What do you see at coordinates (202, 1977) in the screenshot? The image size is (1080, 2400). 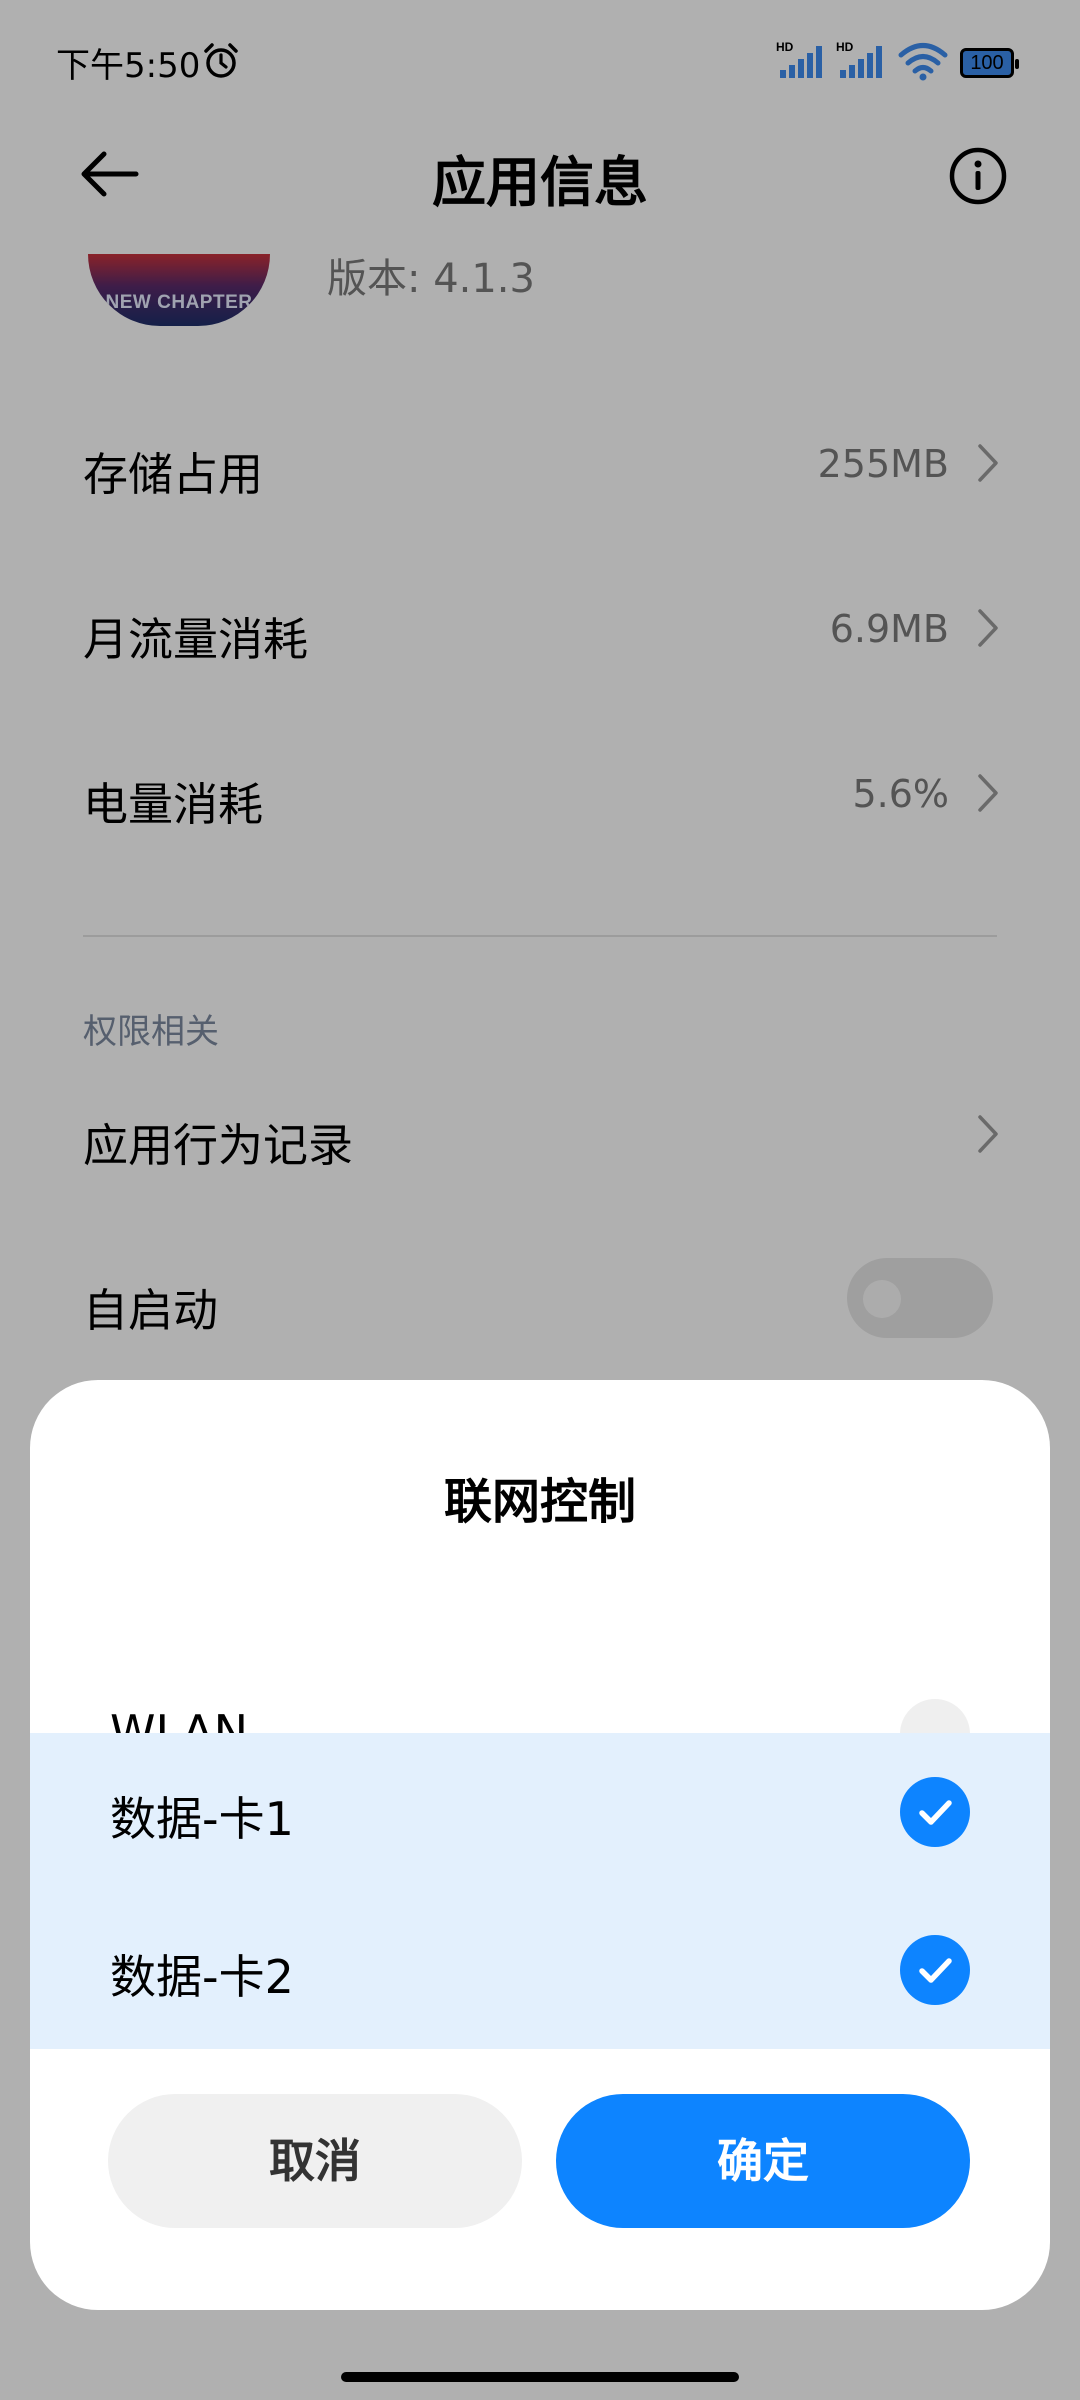 I see `option-sim2-label: 数据-卡2` at bounding box center [202, 1977].